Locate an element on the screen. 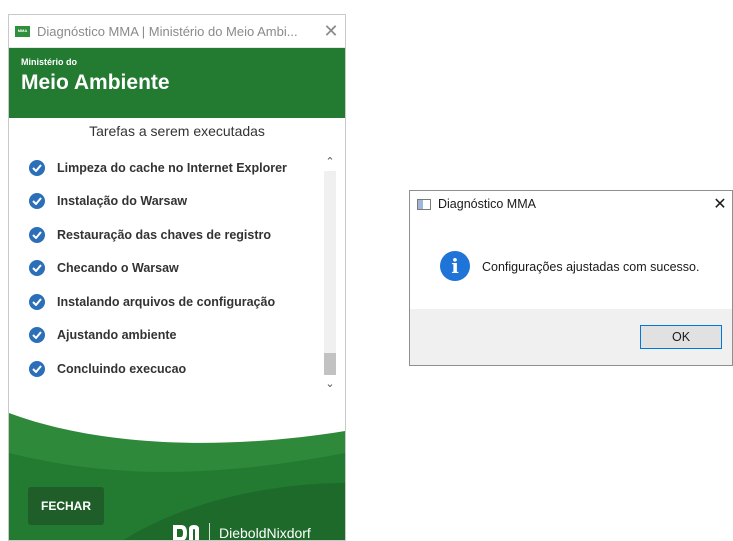 This screenshot has height=541, width=733. tasks-title: Tarefas a serem executadas is located at coordinates (177, 131).